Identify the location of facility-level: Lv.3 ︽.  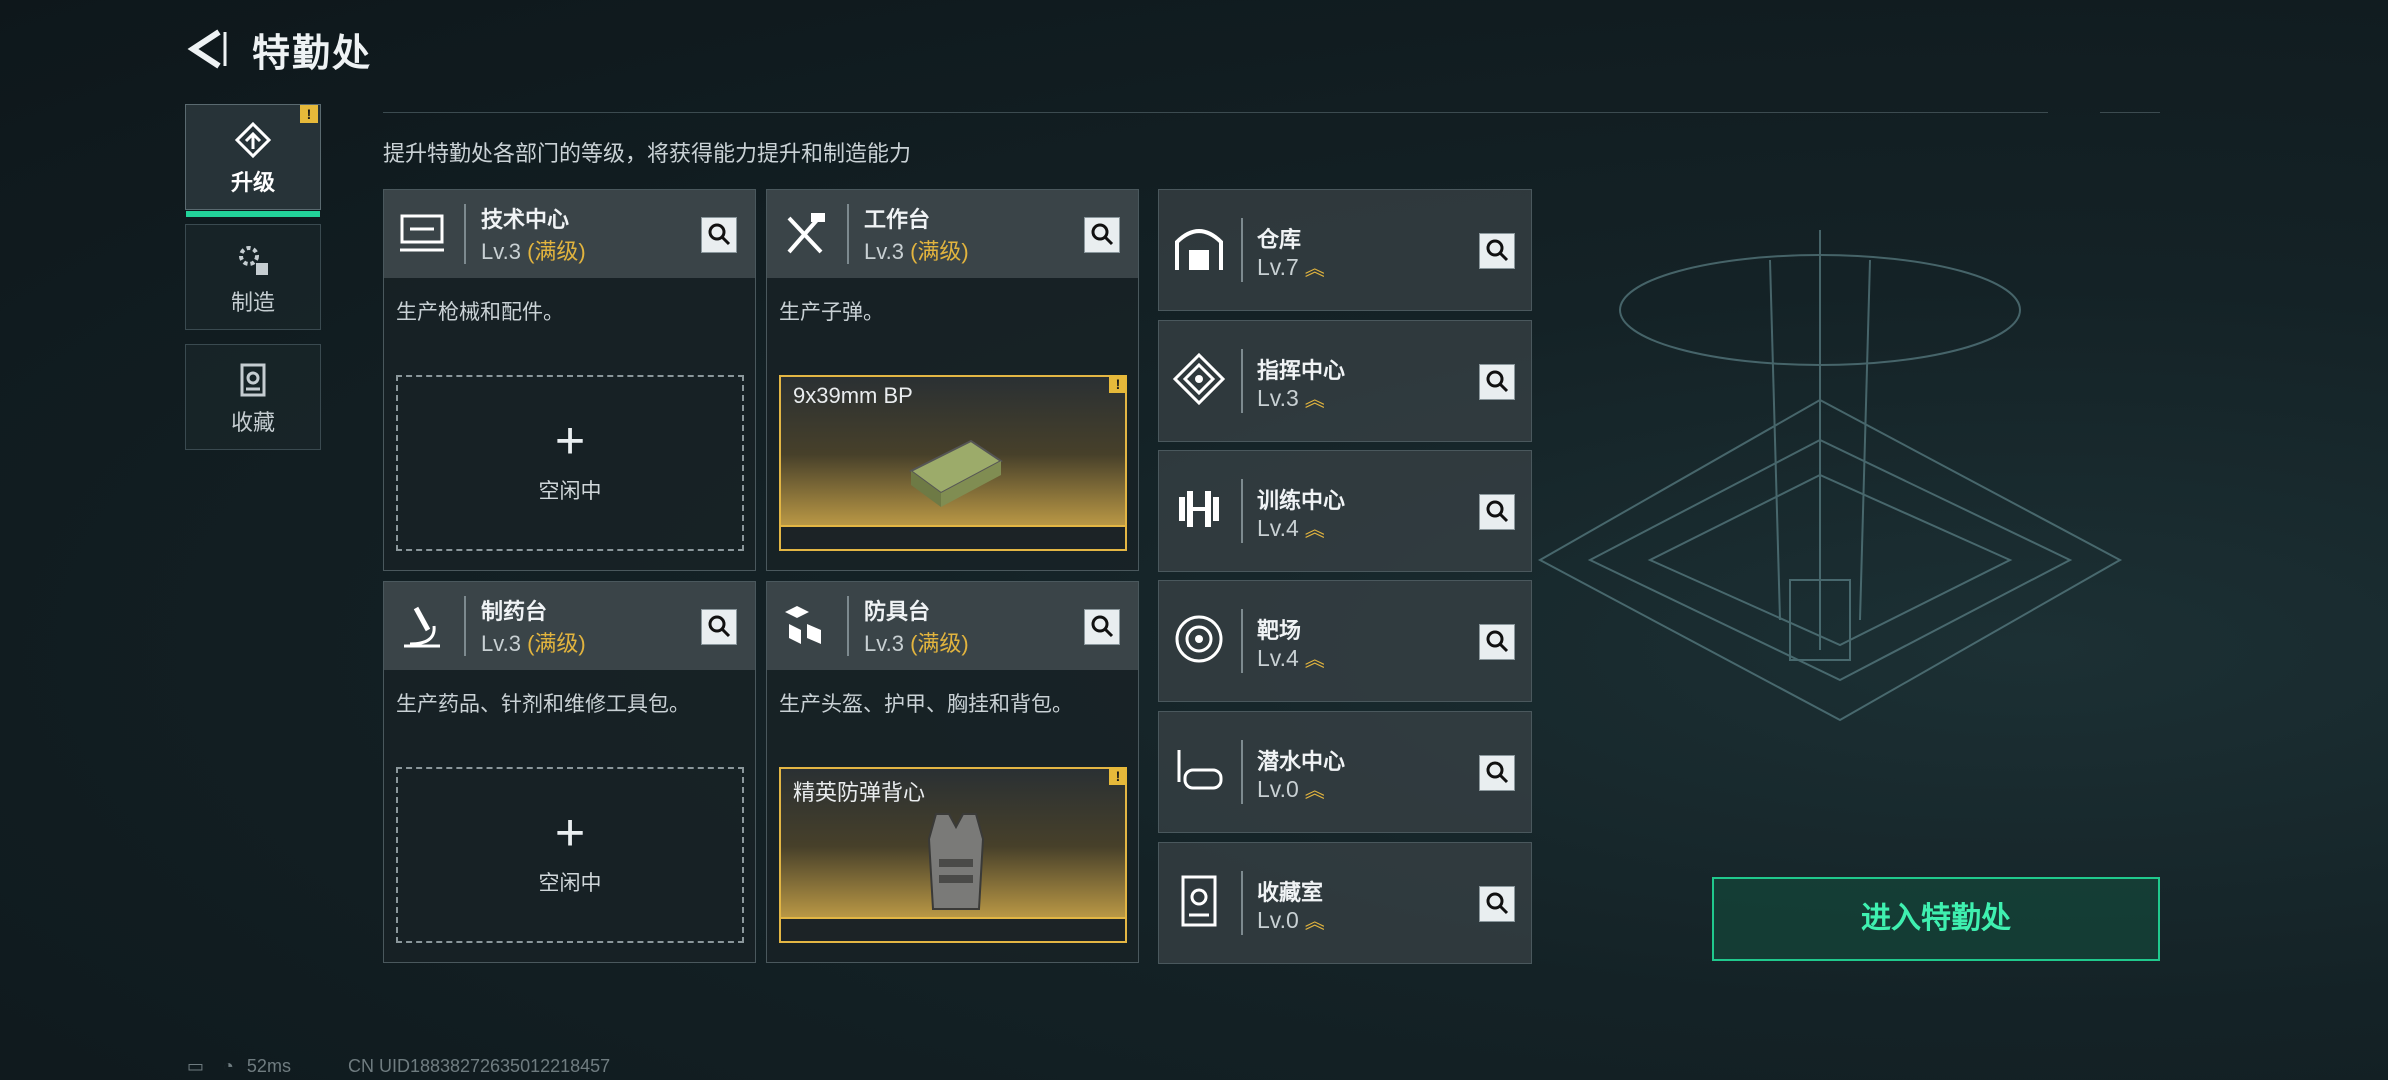
(1291, 398).